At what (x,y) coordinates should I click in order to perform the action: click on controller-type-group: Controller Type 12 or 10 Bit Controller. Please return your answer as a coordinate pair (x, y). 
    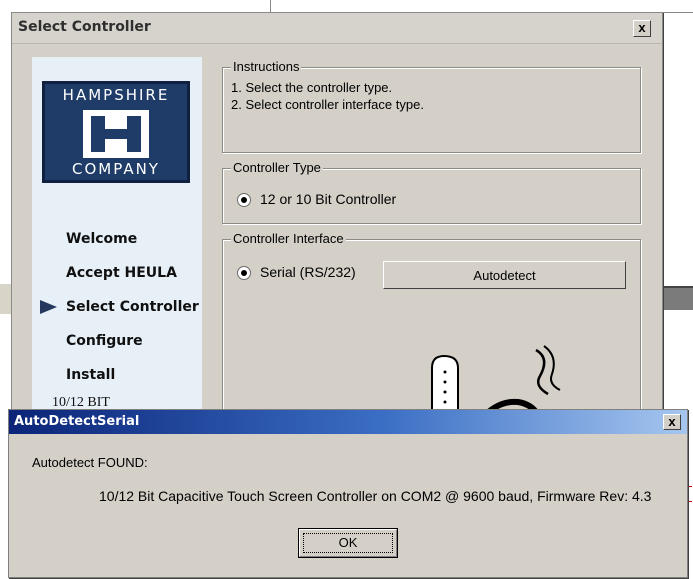
    Looking at the image, I should click on (431, 192).